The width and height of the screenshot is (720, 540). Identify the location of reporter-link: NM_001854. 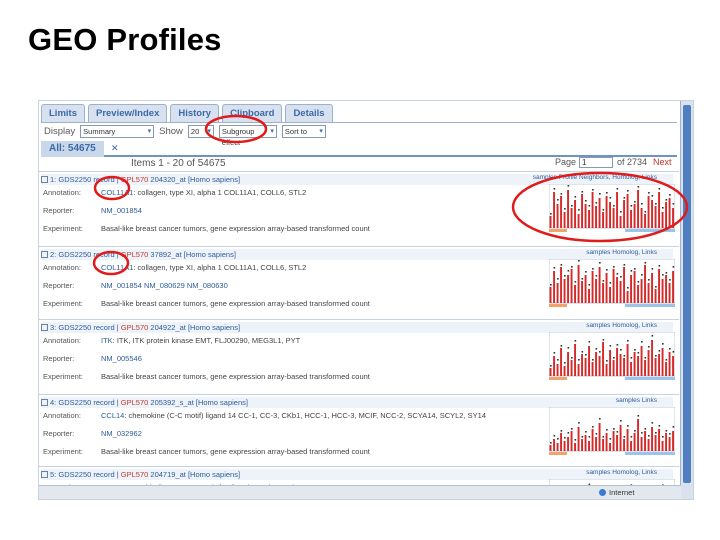
(121, 210).